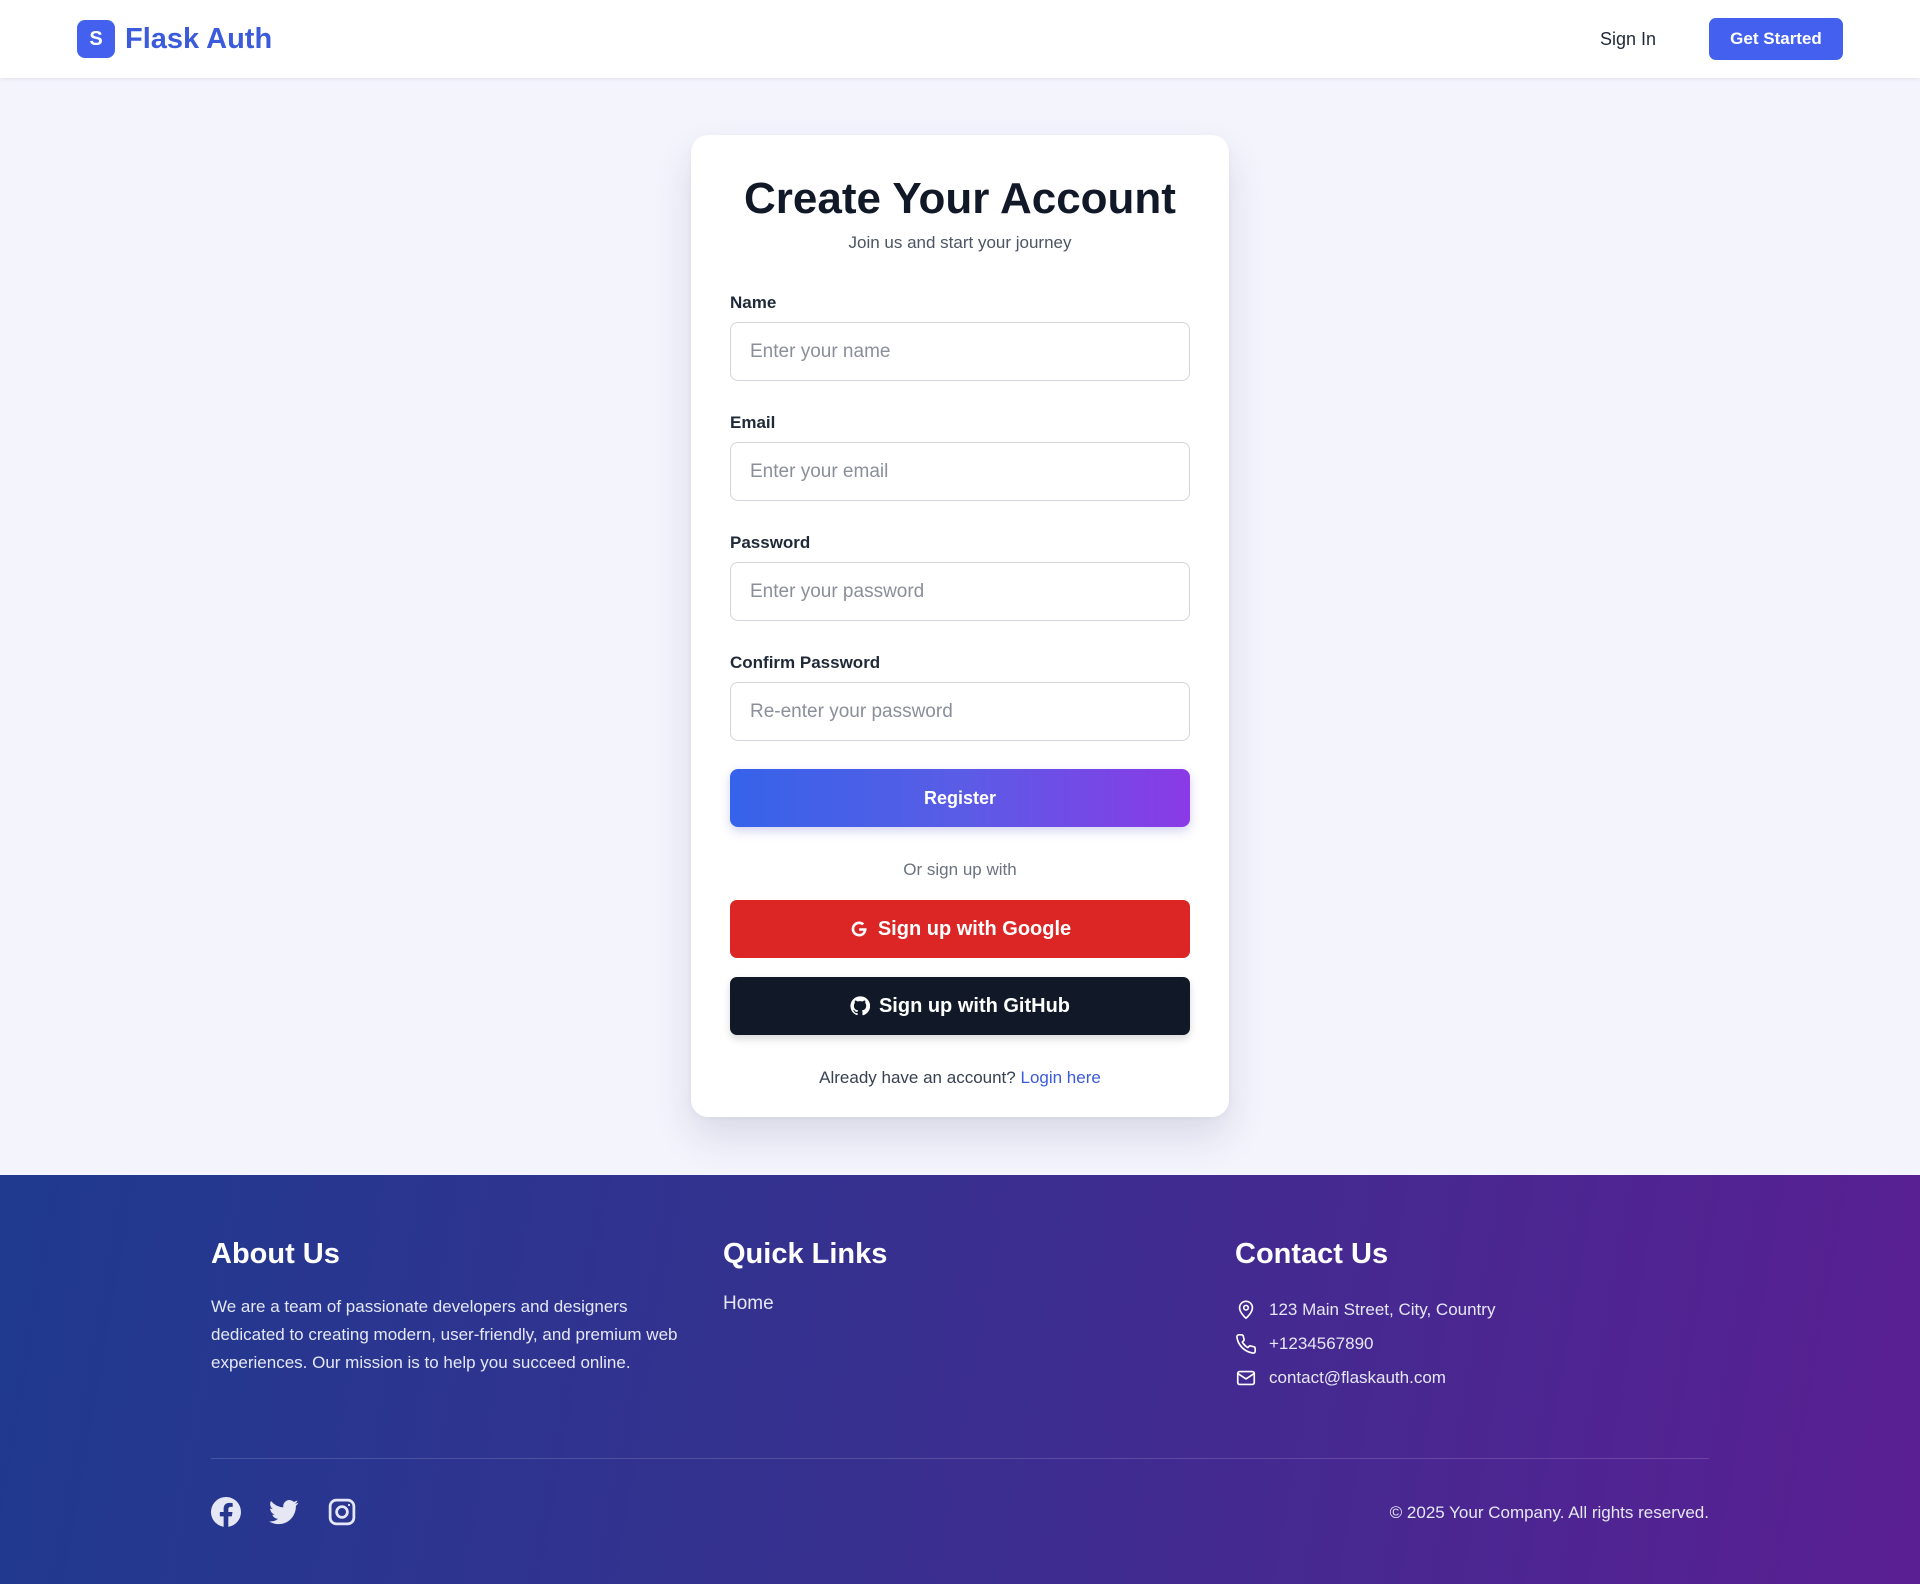 The width and height of the screenshot is (1920, 1584). Describe the element at coordinates (1246, 1378) in the screenshot. I see `mail-icon` at that location.